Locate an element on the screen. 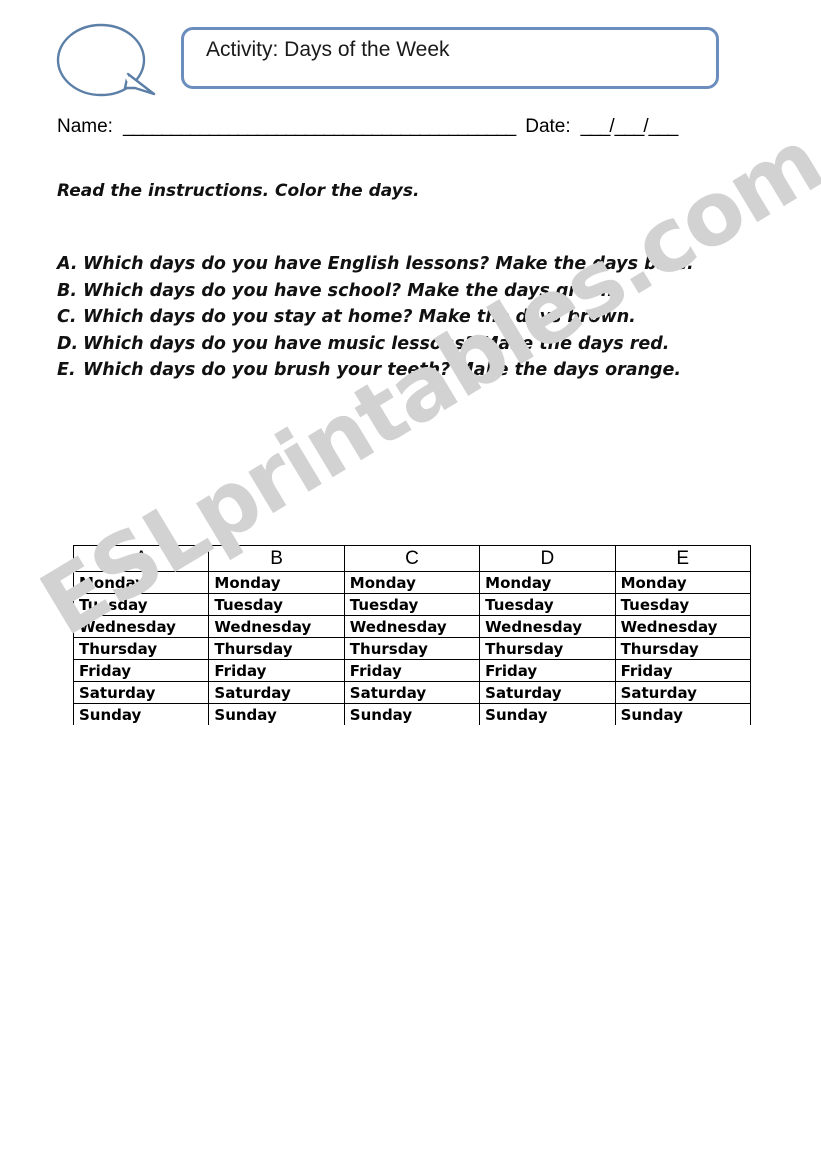 Image resolution: width=821 pixels, height=1169 pixels. table-row: Saturday Saturday Saturday Saturday Saturday is located at coordinates (411, 692).